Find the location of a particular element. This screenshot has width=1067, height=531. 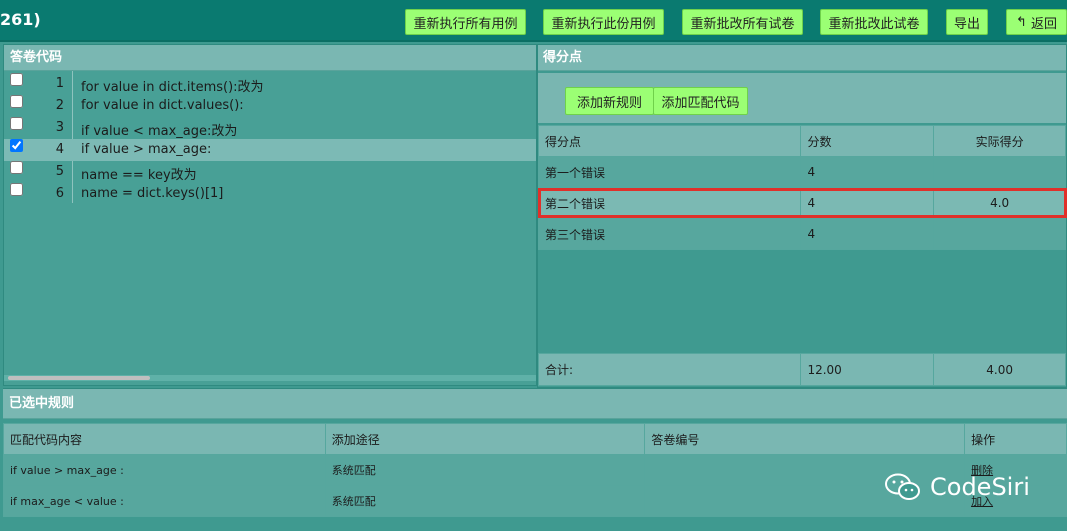

regrade-this-paper-button: 重新批改此试卷 is located at coordinates (874, 22).